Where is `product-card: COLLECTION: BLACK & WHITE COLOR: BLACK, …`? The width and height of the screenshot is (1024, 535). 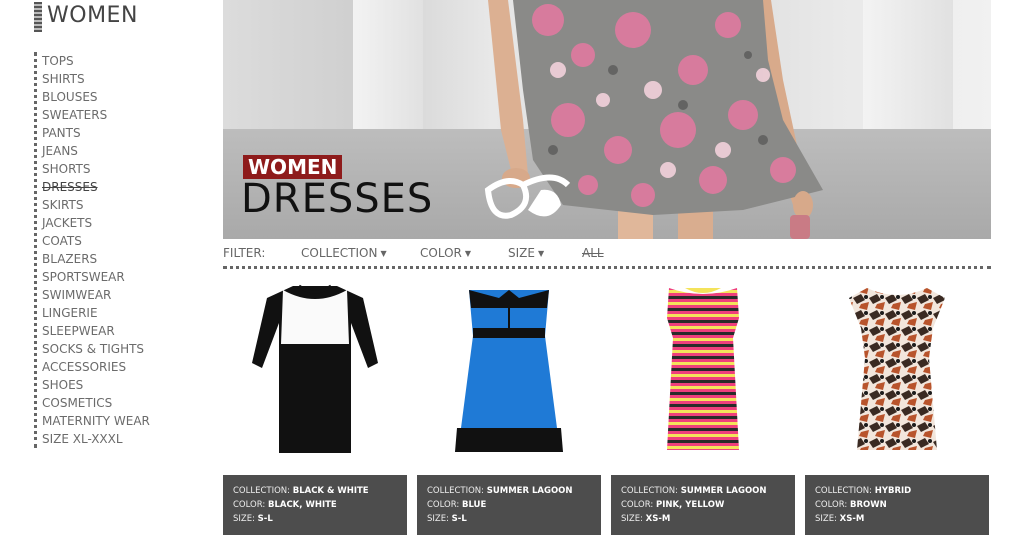 product-card: COLLECTION: BLACK & WHITE COLOR: BLACK, … is located at coordinates (315, 406).